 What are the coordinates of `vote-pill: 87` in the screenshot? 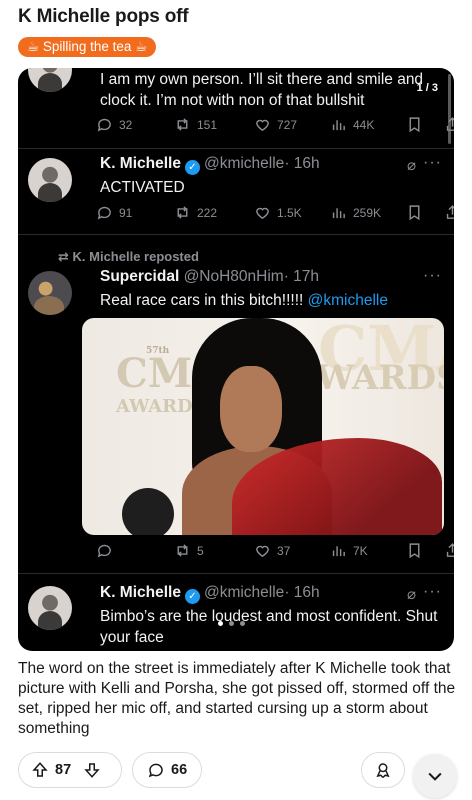 It's located at (70, 770).